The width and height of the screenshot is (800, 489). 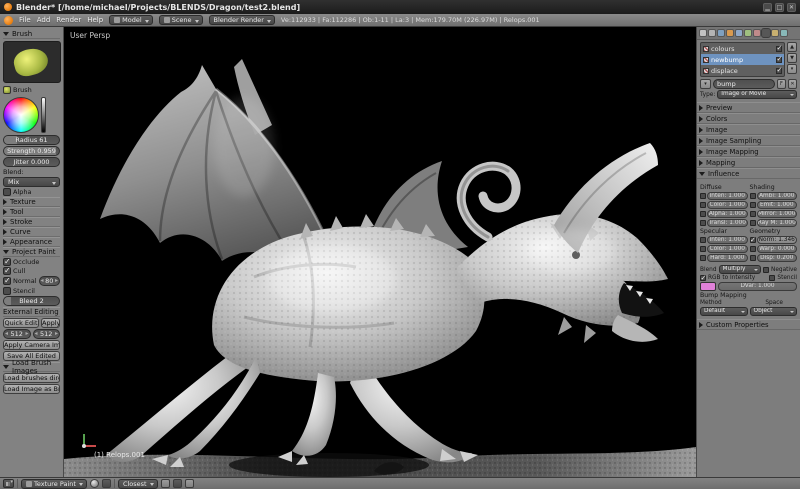 What do you see at coordinates (781, 84) in the screenshot?
I see `fake-user-button: F` at bounding box center [781, 84].